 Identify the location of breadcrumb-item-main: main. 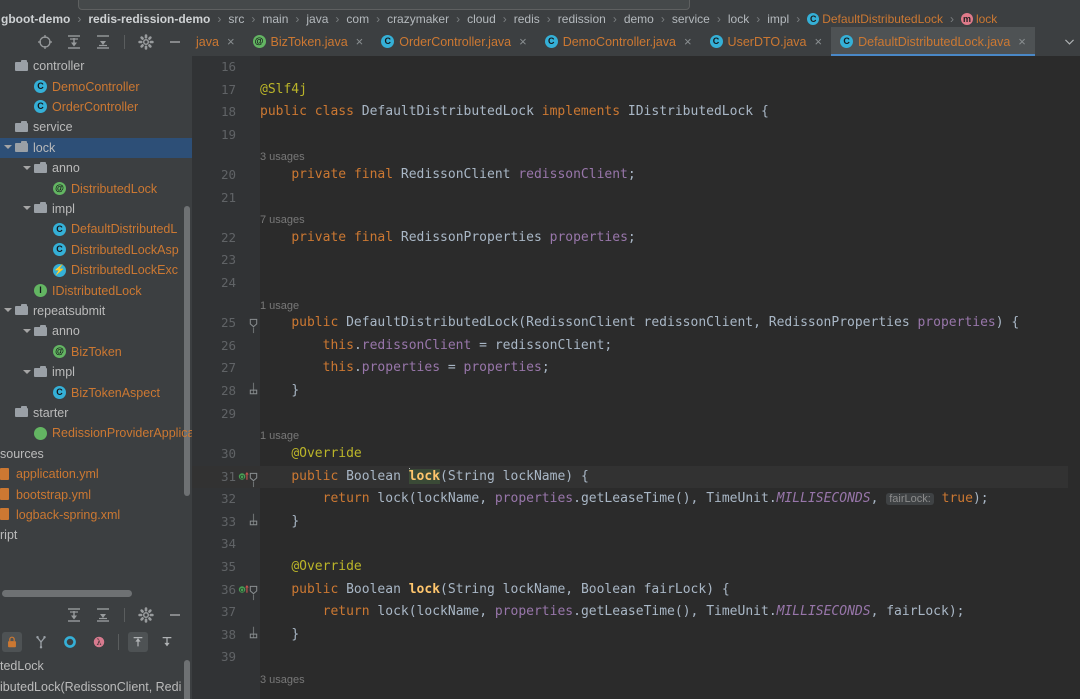
(275, 19).